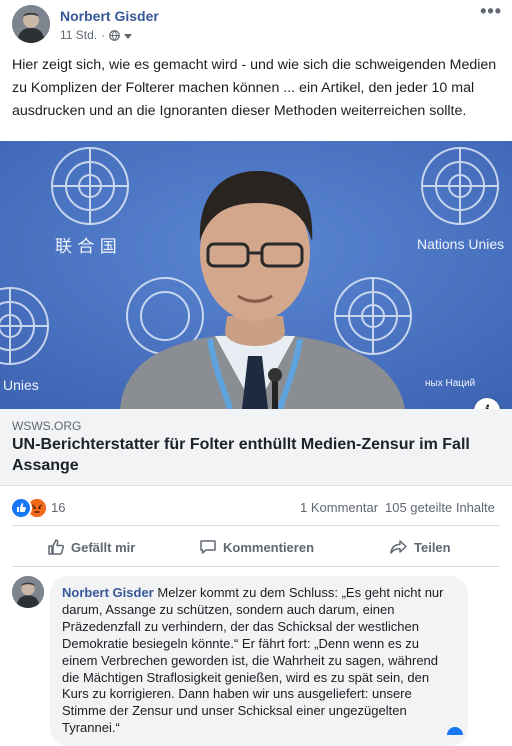  What do you see at coordinates (109, 16) in the screenshot?
I see `author-name: Norbert Gisder` at bounding box center [109, 16].